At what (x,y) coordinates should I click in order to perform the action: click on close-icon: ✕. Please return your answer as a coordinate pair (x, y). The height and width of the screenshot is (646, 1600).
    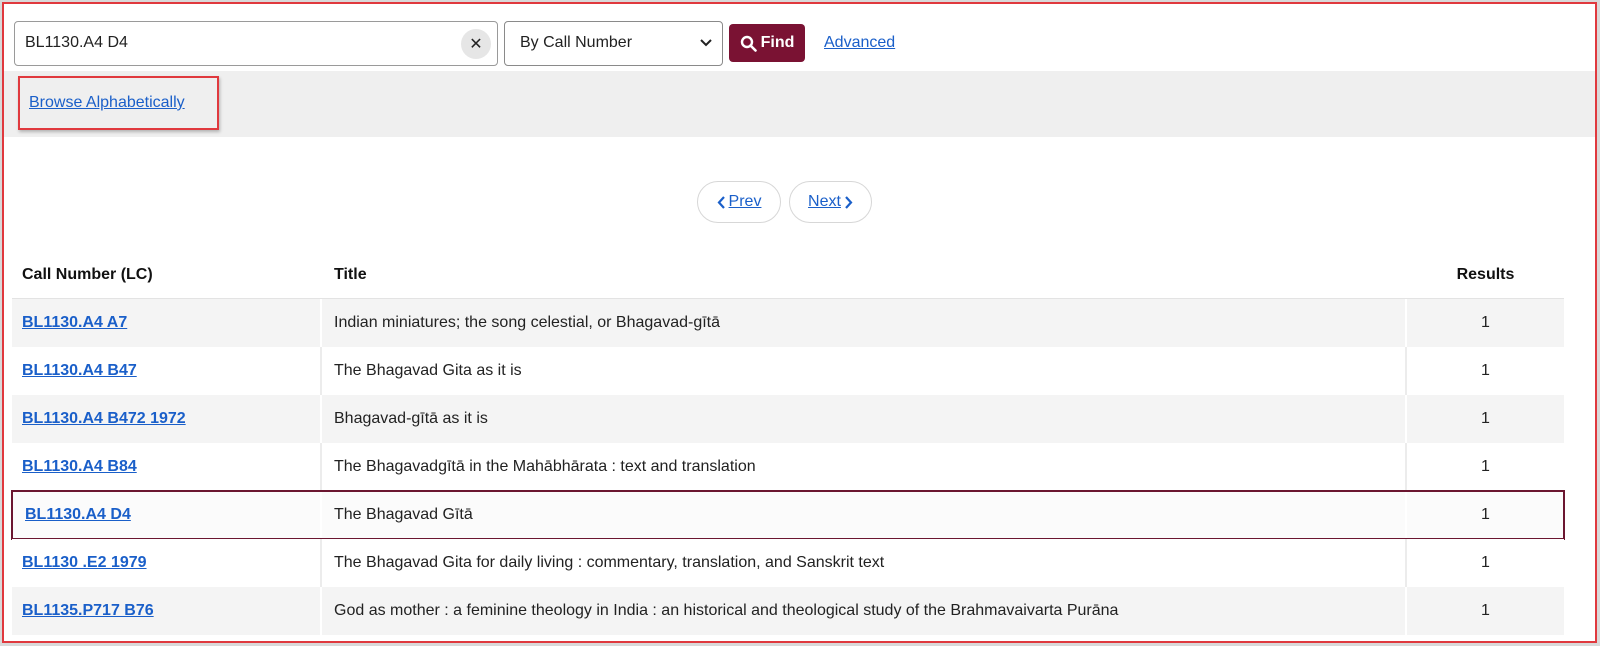
    Looking at the image, I should click on (476, 44).